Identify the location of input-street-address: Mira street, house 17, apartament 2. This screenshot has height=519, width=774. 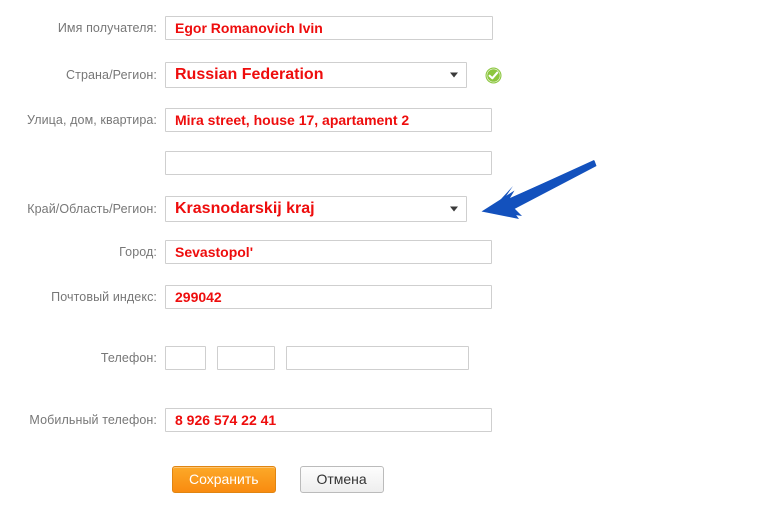
(328, 120).